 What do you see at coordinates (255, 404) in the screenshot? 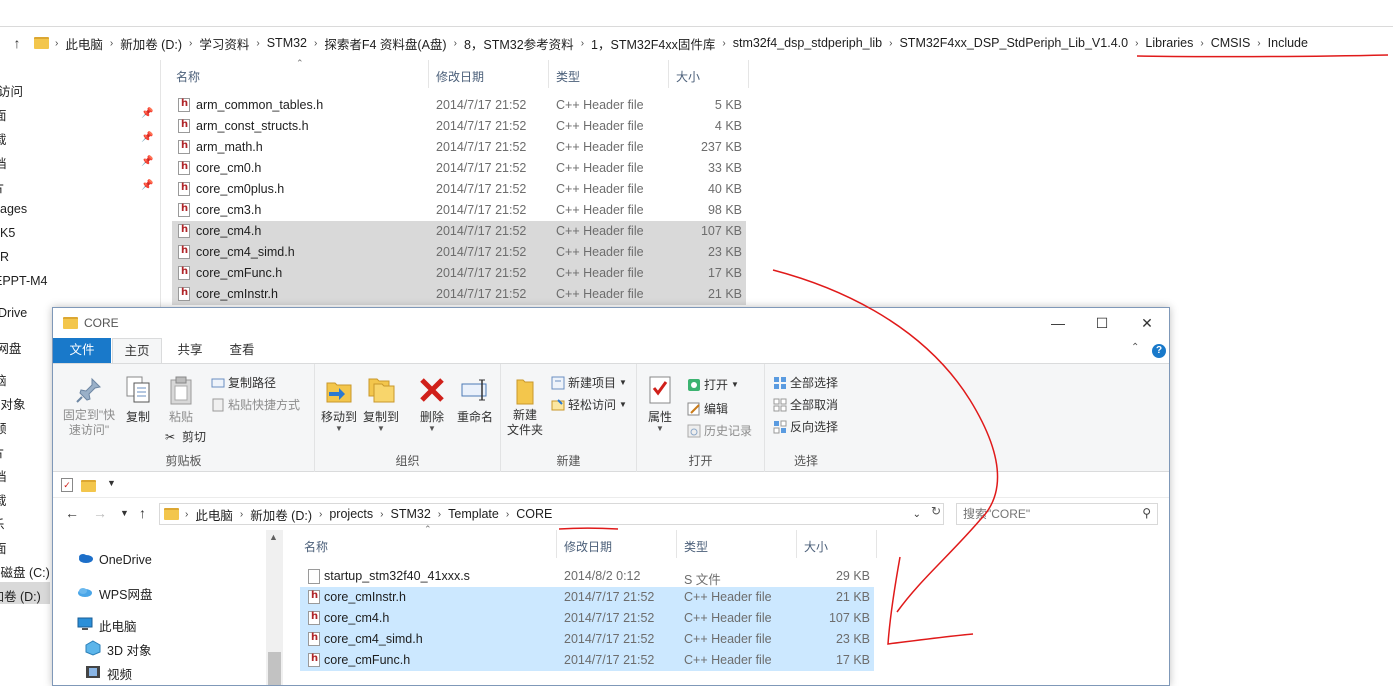
I see `paste-shortcut-button: 粘贴快捷方式` at bounding box center [255, 404].